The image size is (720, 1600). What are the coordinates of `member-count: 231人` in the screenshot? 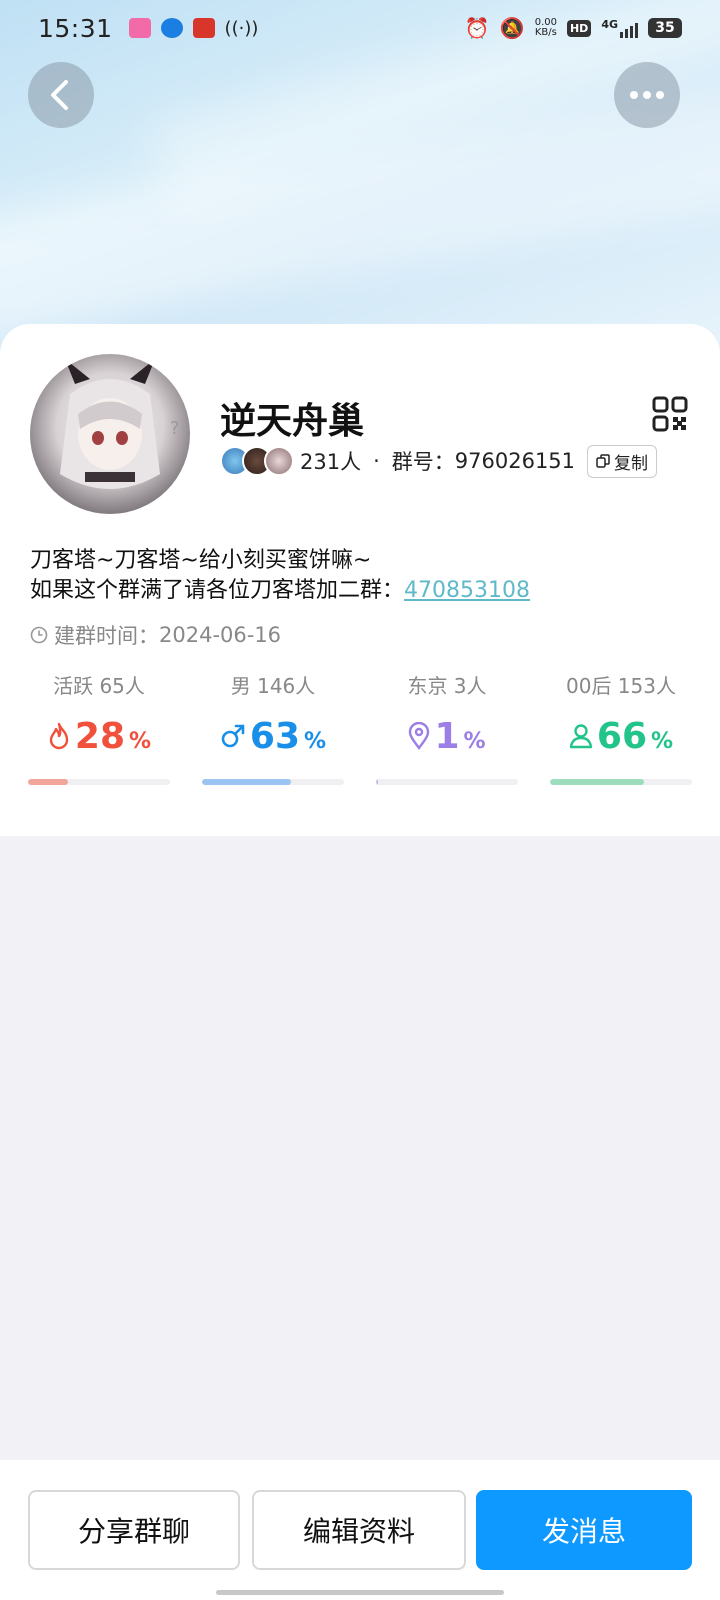 It's located at (330, 461).